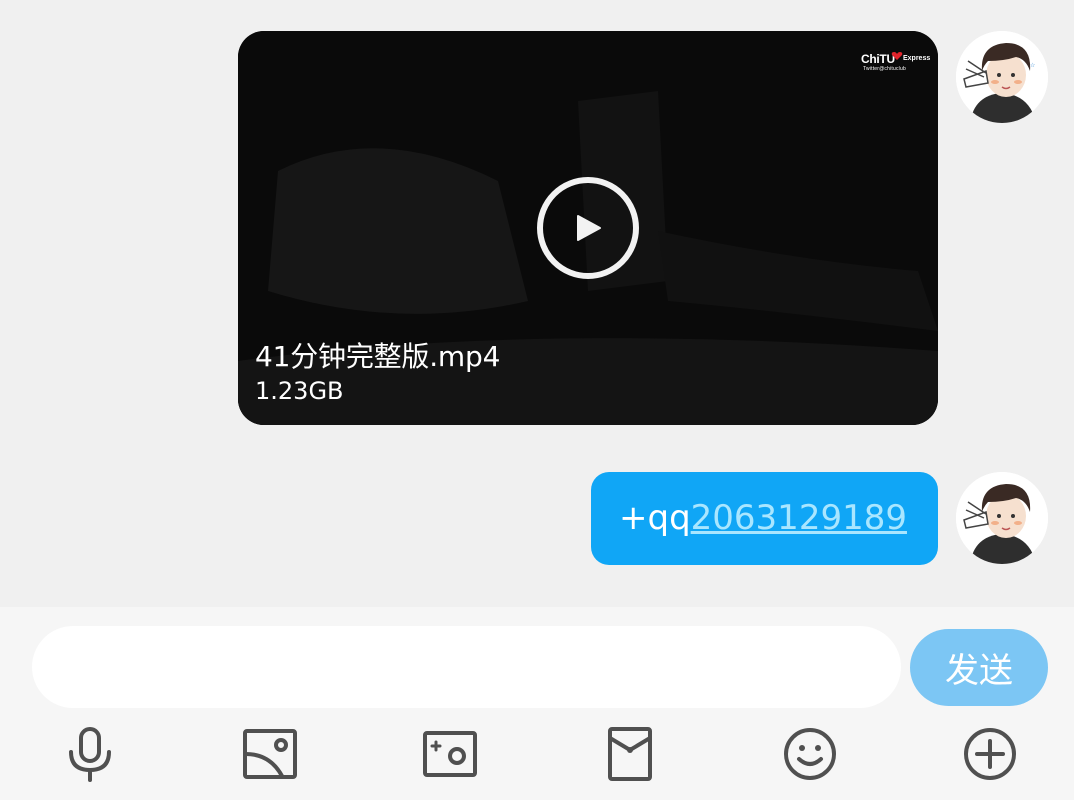 The image size is (1074, 800). I want to click on user-avatar, so click(1002, 518).